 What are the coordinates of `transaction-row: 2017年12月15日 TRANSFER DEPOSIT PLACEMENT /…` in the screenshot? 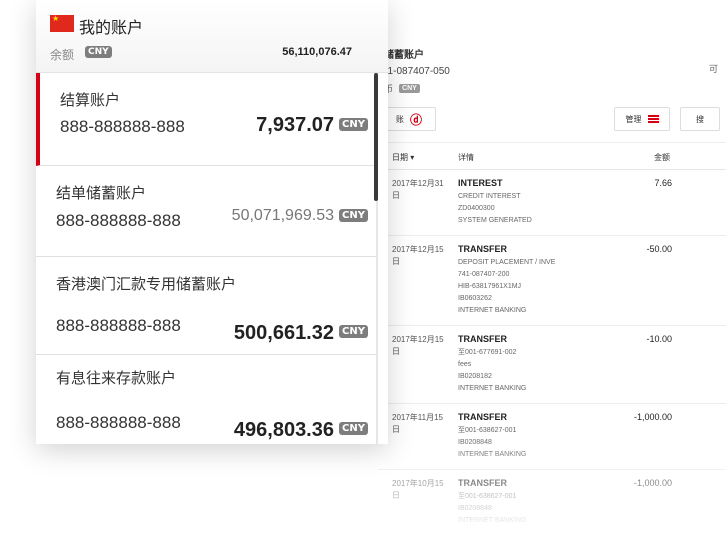 It's located at (552, 281).